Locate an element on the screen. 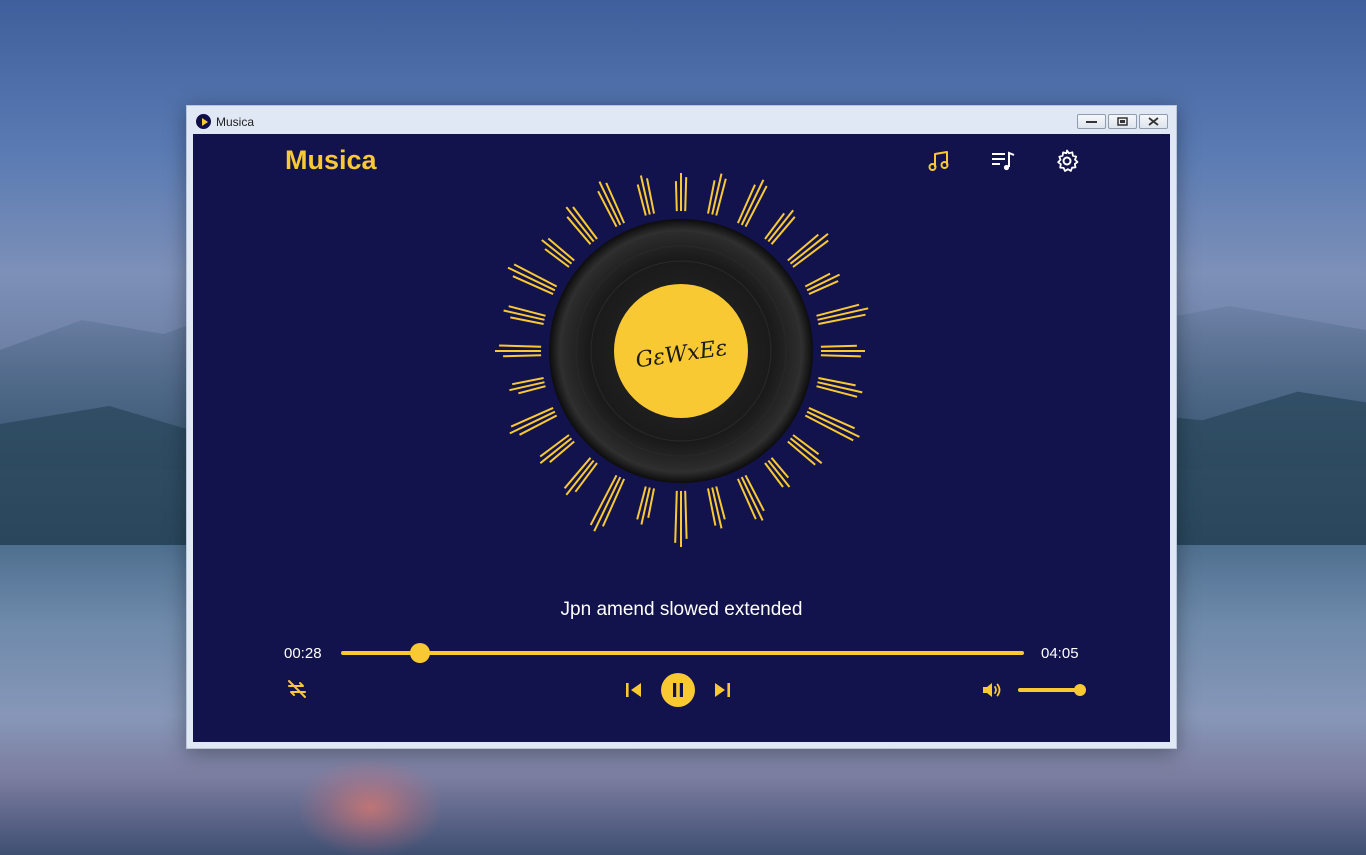 This screenshot has height=855, width=1366. close-icon is located at coordinates (1153, 121).